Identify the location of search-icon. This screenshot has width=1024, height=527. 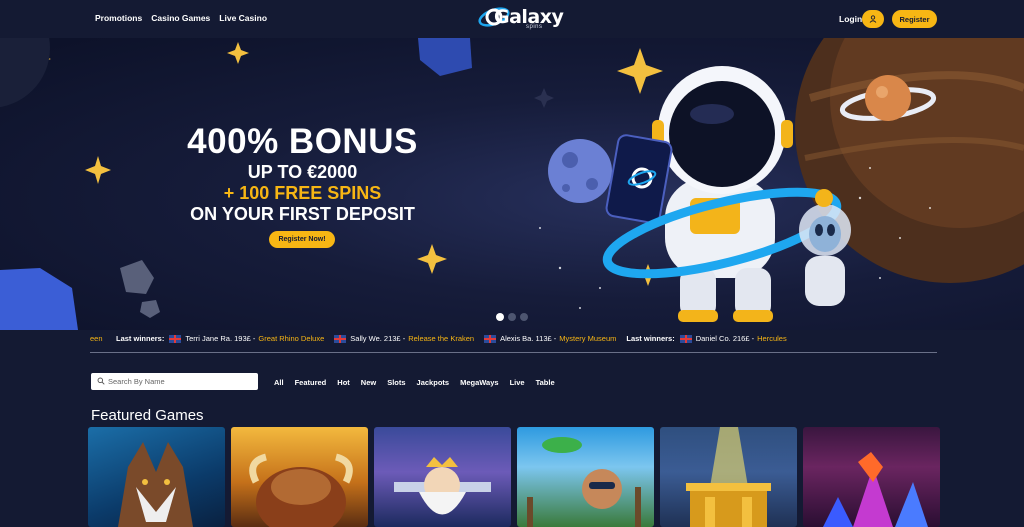
(101, 381).